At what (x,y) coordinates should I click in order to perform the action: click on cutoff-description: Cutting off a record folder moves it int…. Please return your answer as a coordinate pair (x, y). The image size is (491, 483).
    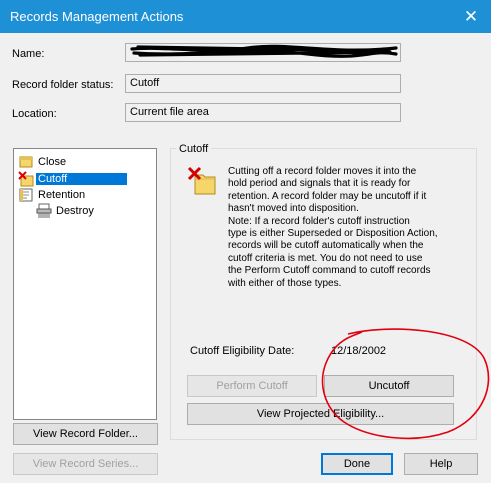
    Looking at the image, I should click on (333, 227).